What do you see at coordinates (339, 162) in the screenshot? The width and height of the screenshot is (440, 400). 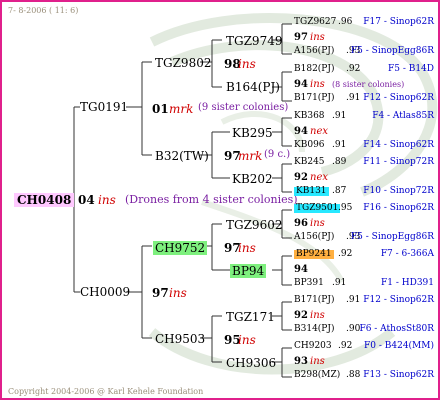 I see `ancestor-value: .89` at bounding box center [339, 162].